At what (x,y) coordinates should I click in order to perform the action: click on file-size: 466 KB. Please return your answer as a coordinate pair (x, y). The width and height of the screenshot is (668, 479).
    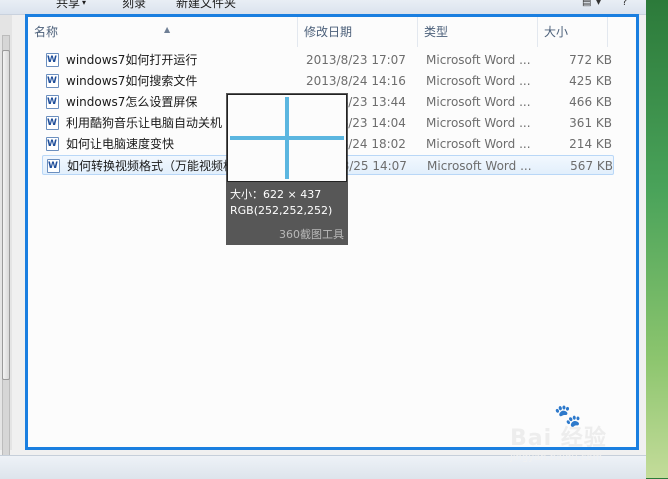
    Looking at the image, I should click on (590, 102).